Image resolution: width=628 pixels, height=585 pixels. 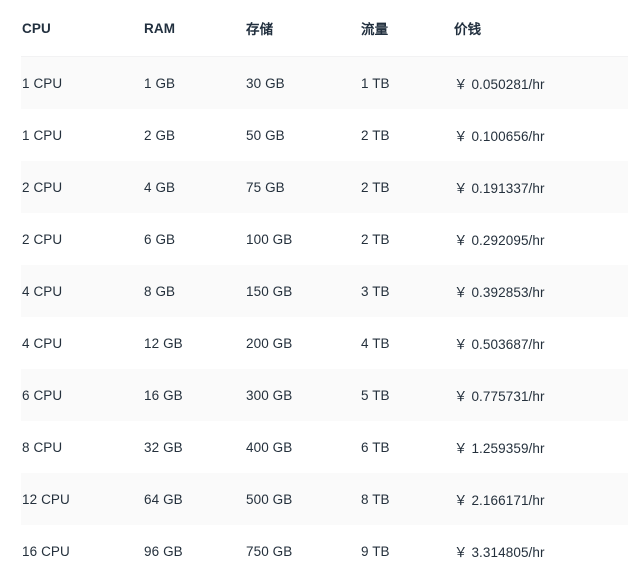 I want to click on table-row: 16 CPU 96 GB 750 GB 9 TB ￥ 3.314805/hr, so click(x=324, y=551).